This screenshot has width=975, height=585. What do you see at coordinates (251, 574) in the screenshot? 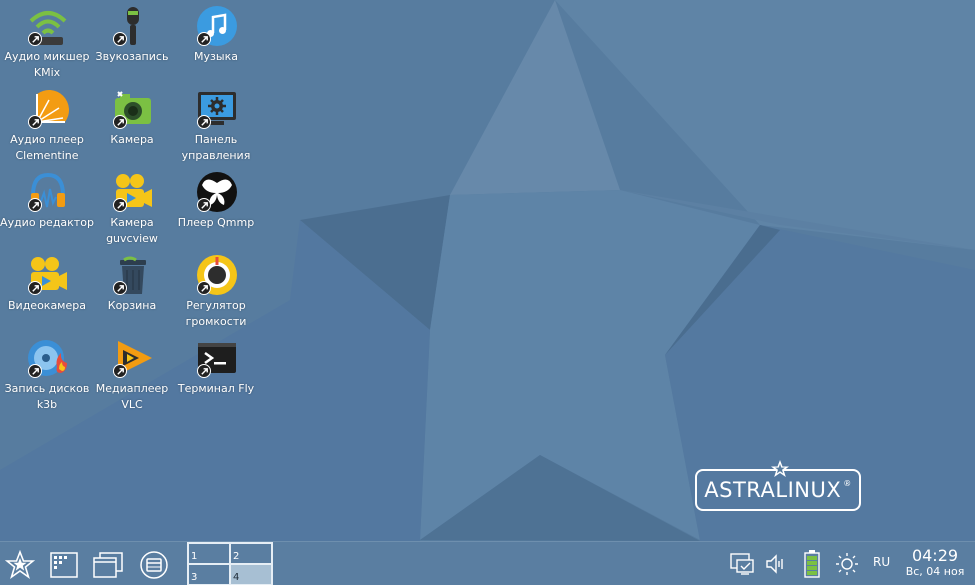
I see `pager-desktop-4: 4` at bounding box center [251, 574].